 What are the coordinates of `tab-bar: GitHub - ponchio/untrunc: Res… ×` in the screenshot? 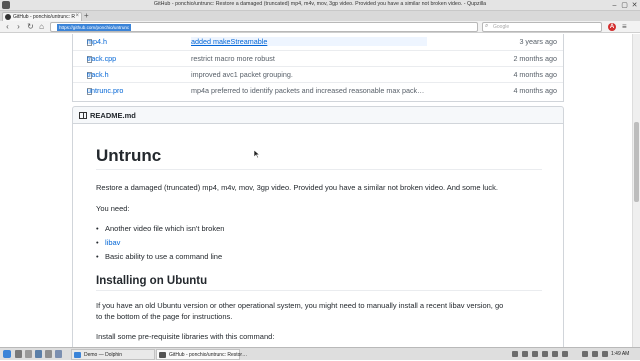 It's located at (320, 16).